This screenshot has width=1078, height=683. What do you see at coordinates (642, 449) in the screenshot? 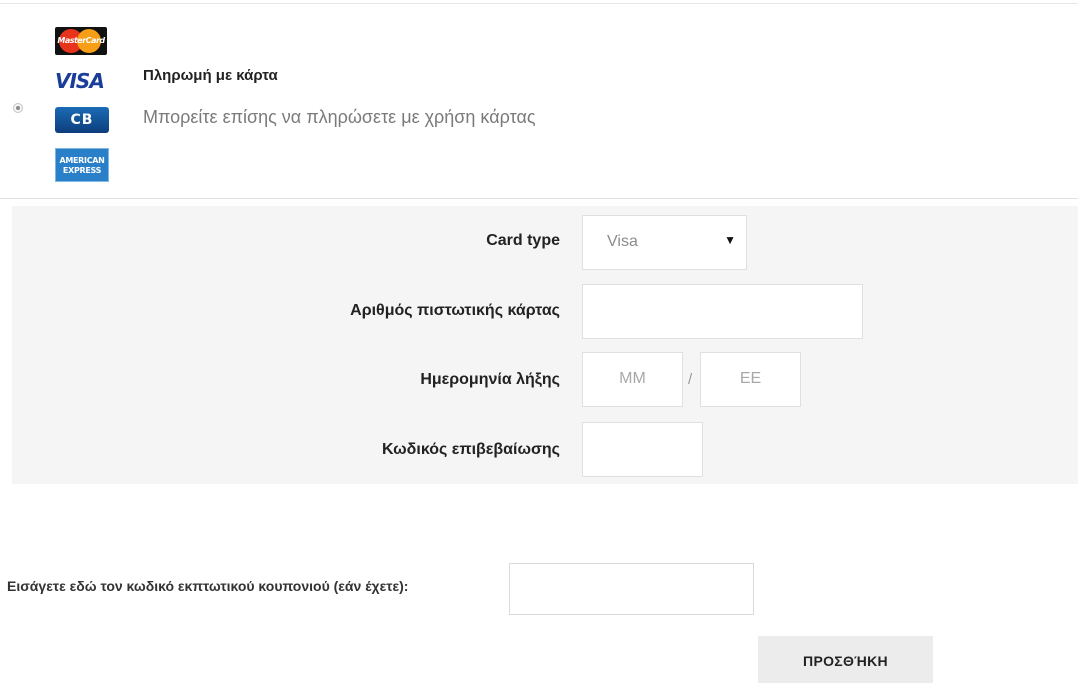
I see `cvv-input` at bounding box center [642, 449].